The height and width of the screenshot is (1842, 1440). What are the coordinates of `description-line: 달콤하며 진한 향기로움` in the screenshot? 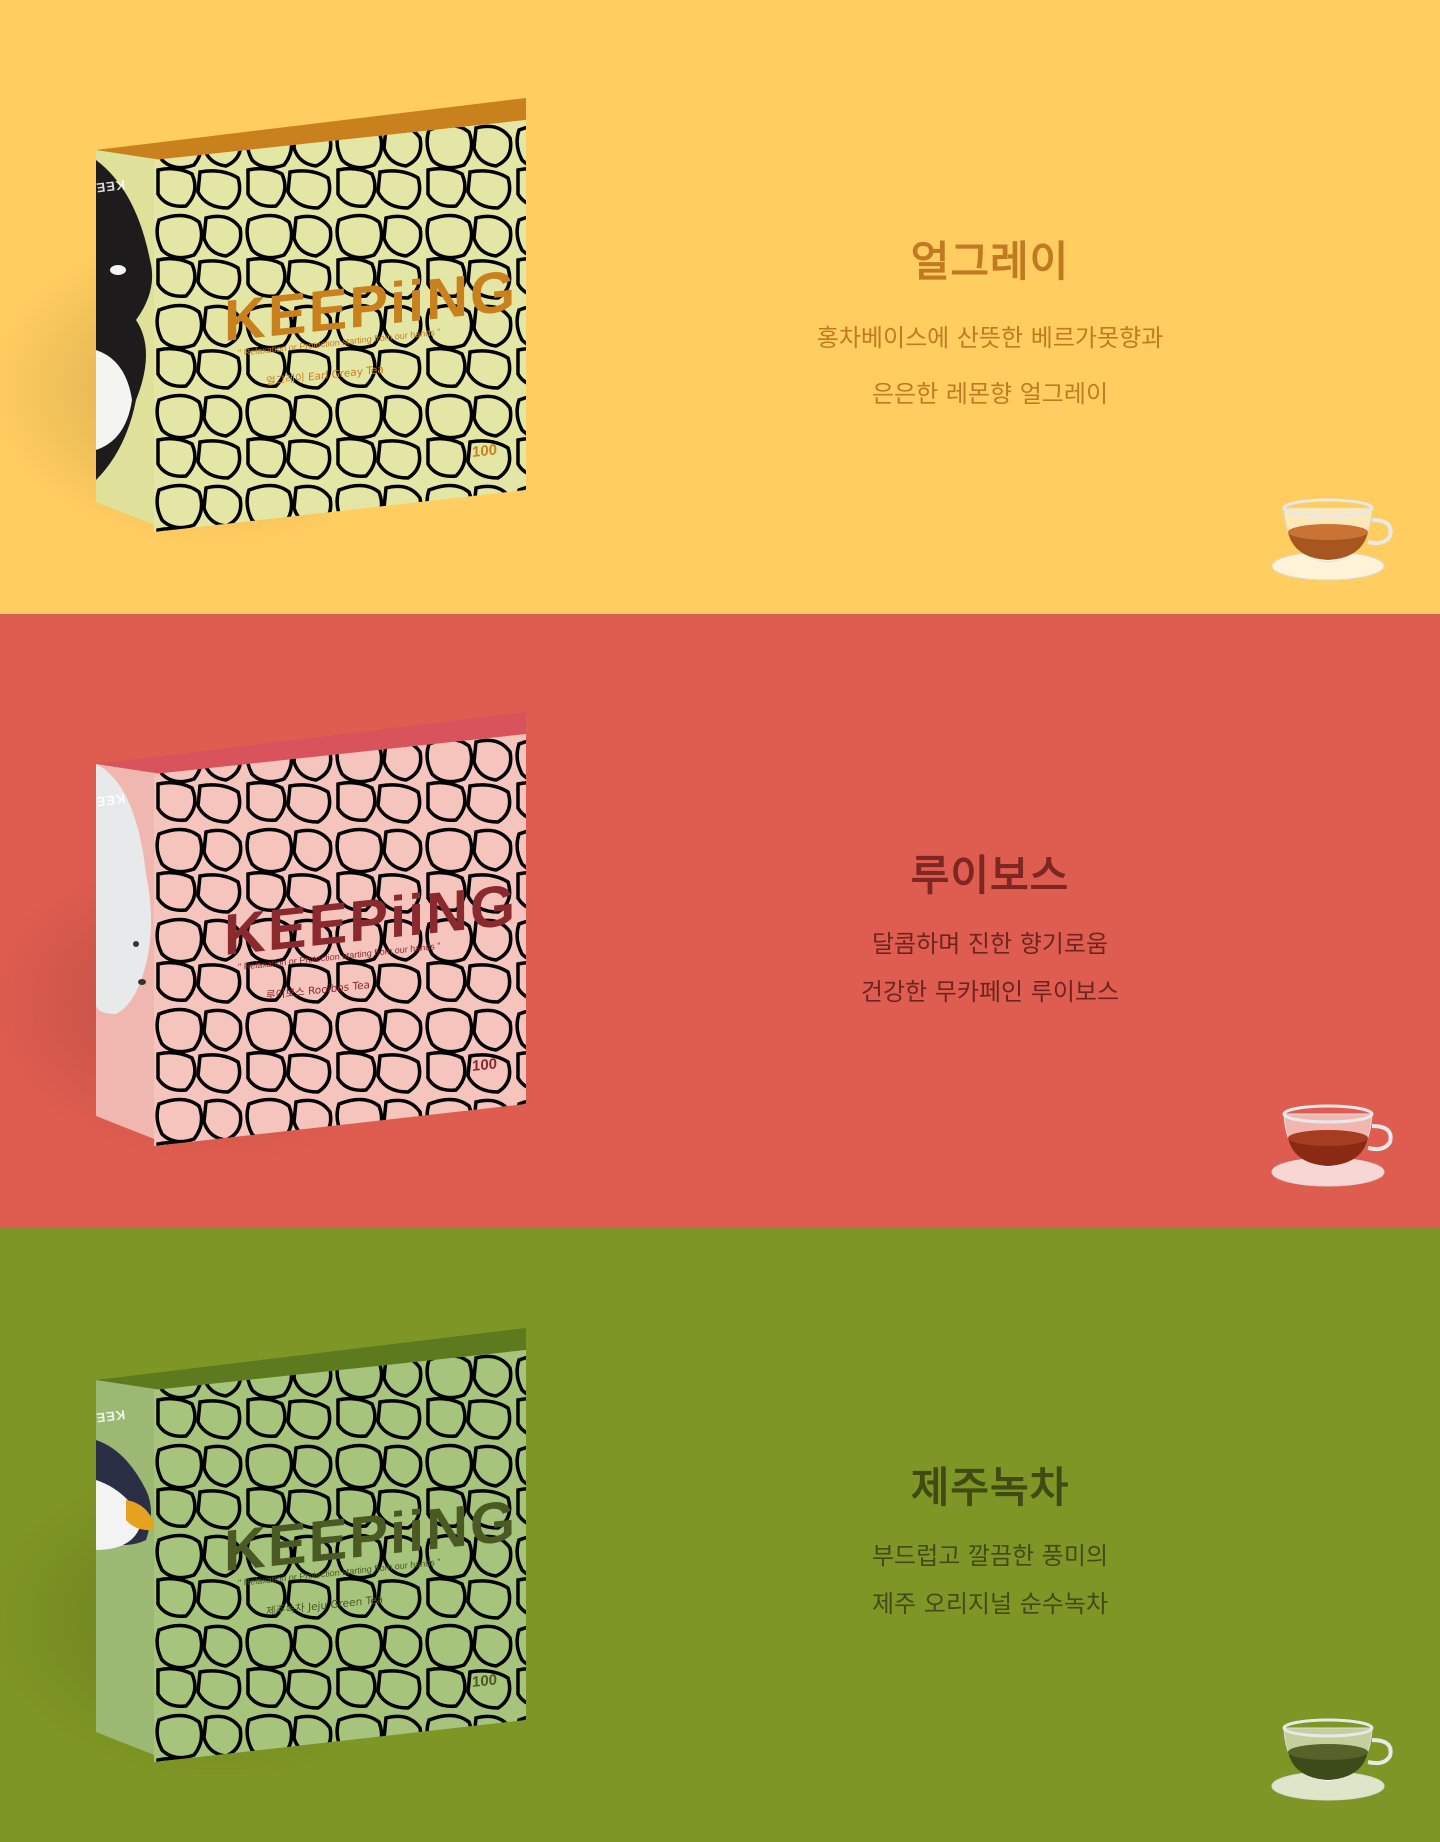 It's located at (990, 944).